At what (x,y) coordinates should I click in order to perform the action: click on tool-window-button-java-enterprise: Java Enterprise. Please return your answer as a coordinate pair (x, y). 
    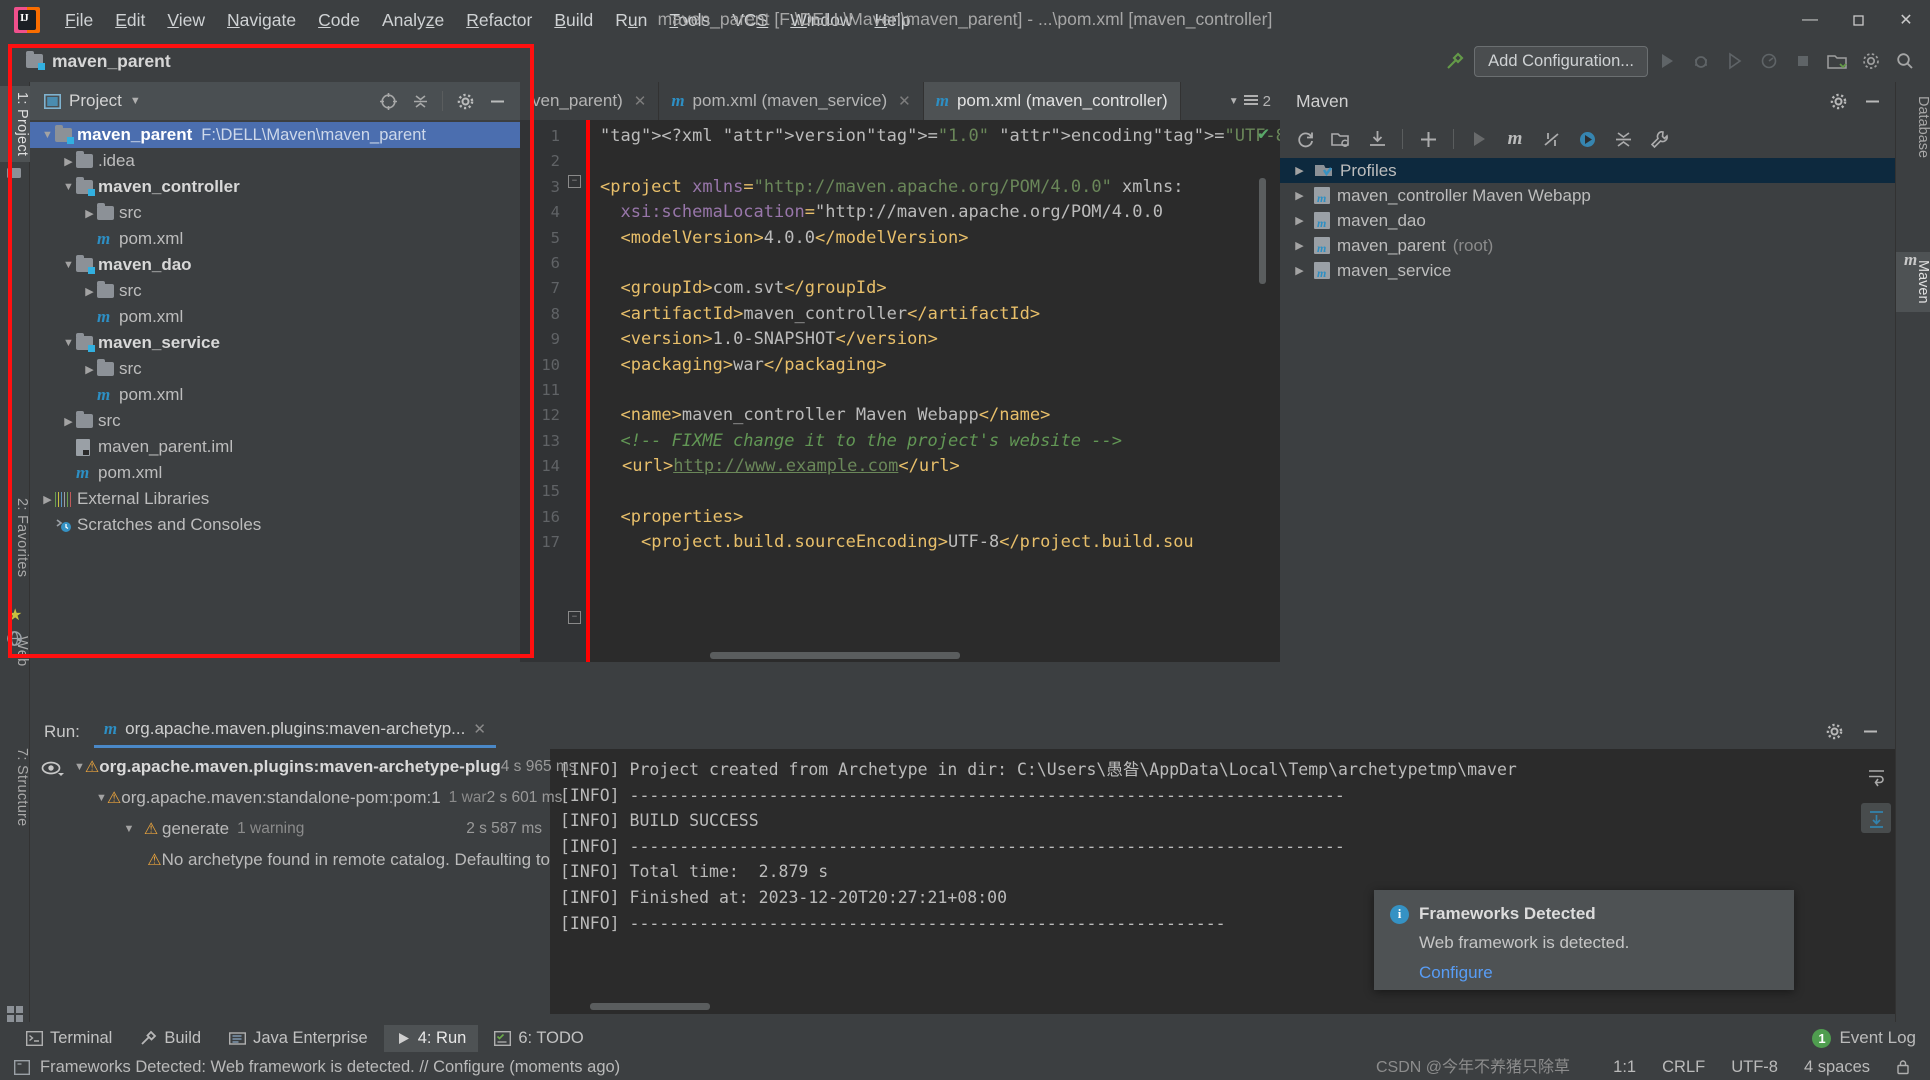
    Looking at the image, I should click on (298, 1038).